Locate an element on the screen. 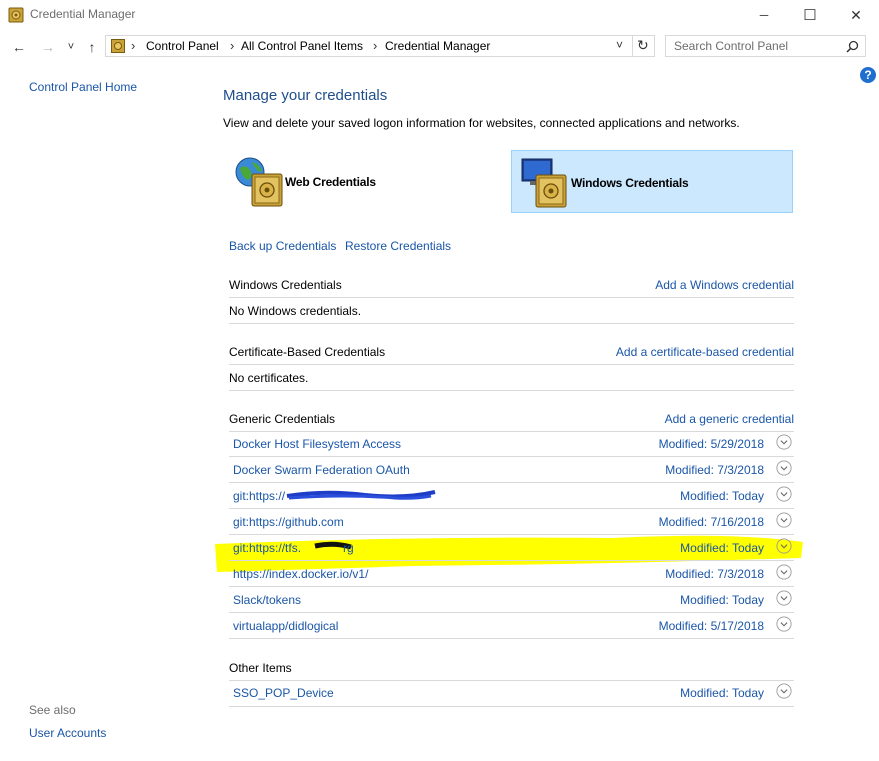 This screenshot has width=879, height=761. credential-name: SSO_POP_Device is located at coordinates (283, 693).